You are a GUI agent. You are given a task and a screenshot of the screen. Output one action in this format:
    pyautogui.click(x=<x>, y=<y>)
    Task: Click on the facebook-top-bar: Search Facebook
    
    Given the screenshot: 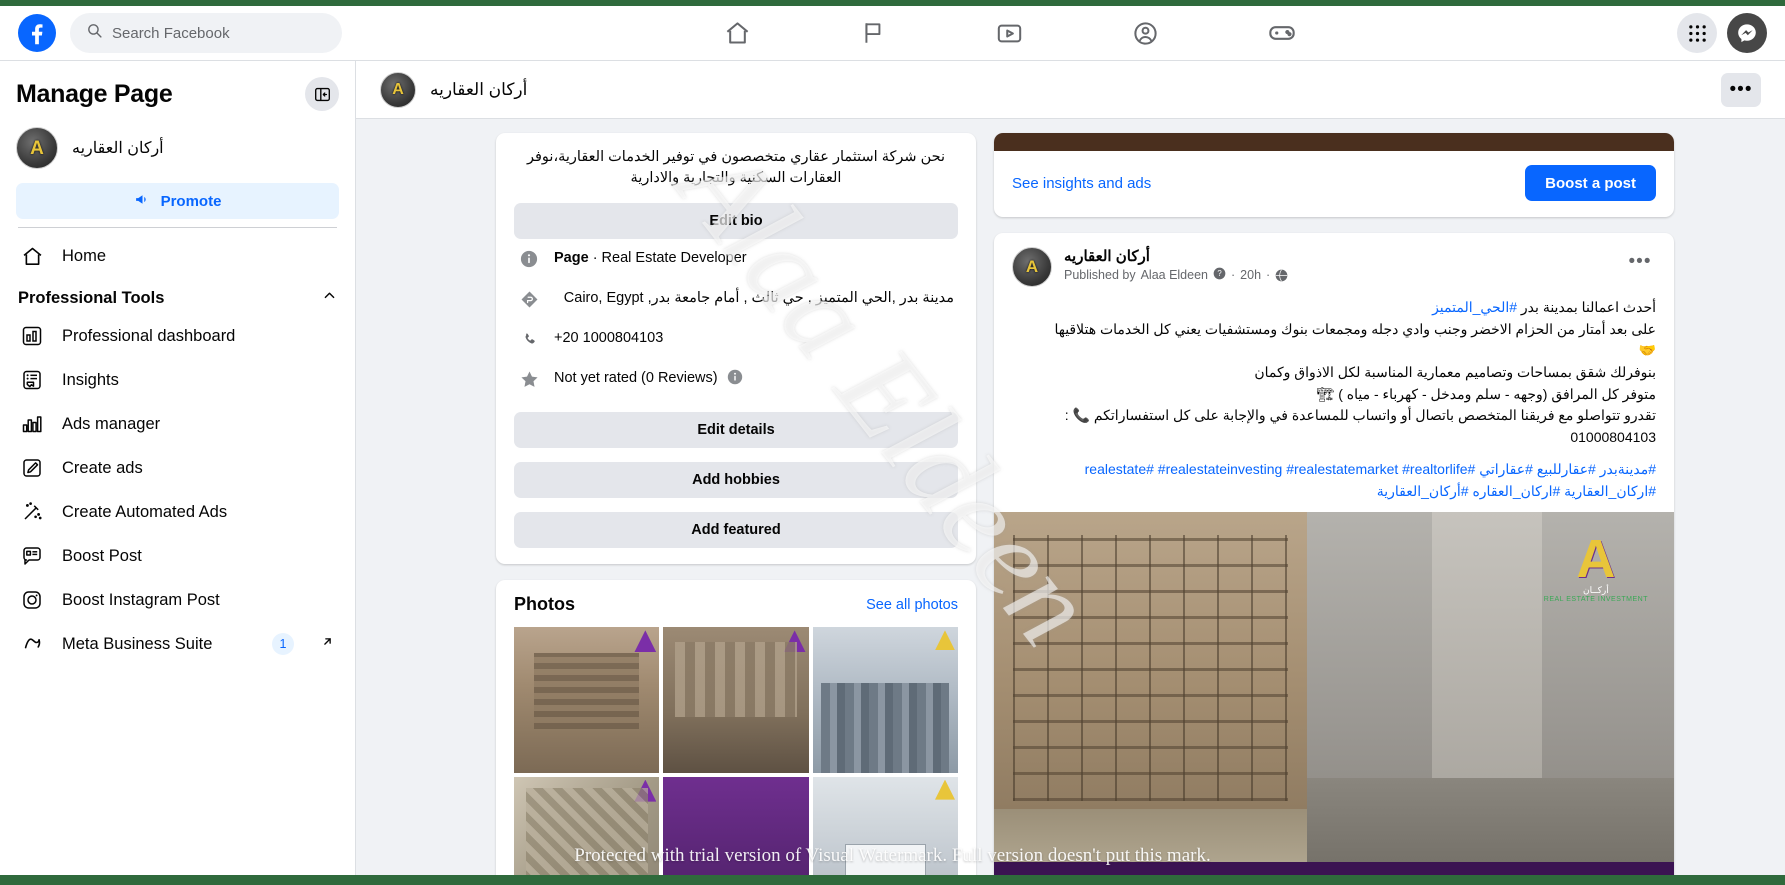 What is the action you would take?
    pyautogui.click(x=892, y=33)
    